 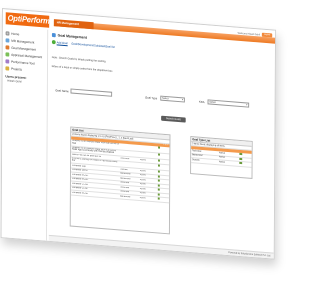 I want to click on goal-name-label: Goal Name, so click(x=62, y=91).